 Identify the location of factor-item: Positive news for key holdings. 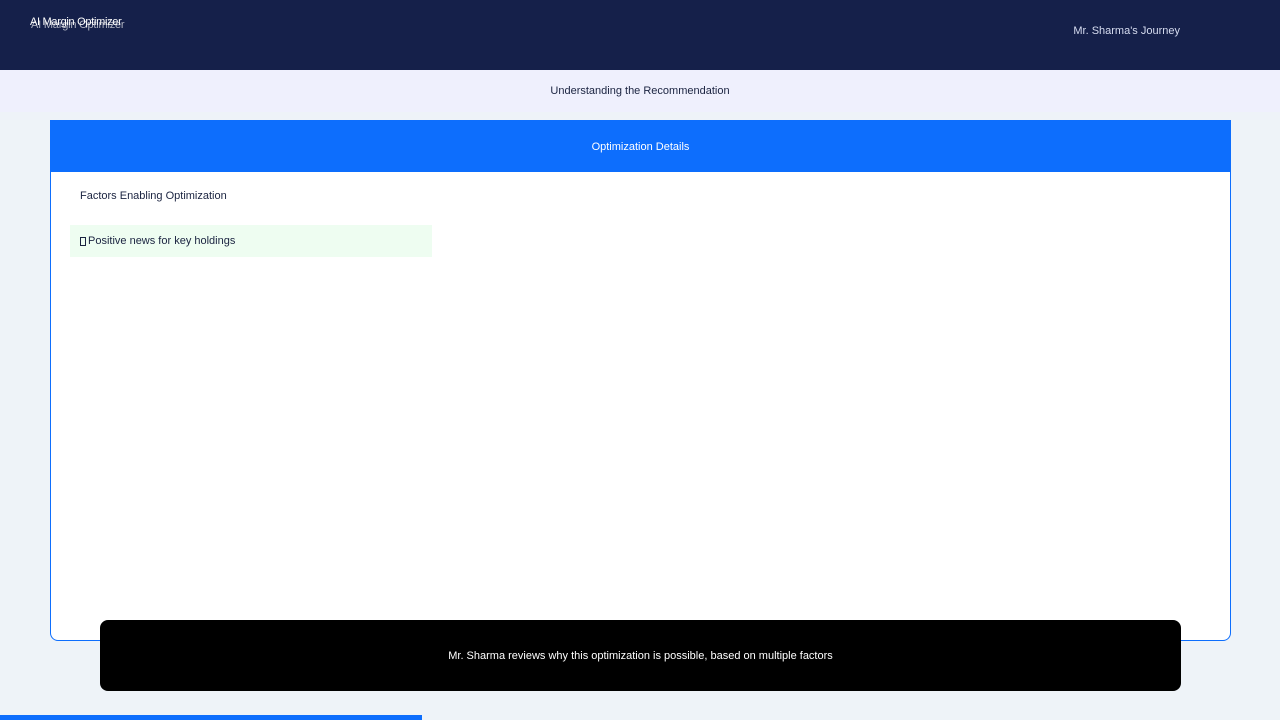
(251, 241).